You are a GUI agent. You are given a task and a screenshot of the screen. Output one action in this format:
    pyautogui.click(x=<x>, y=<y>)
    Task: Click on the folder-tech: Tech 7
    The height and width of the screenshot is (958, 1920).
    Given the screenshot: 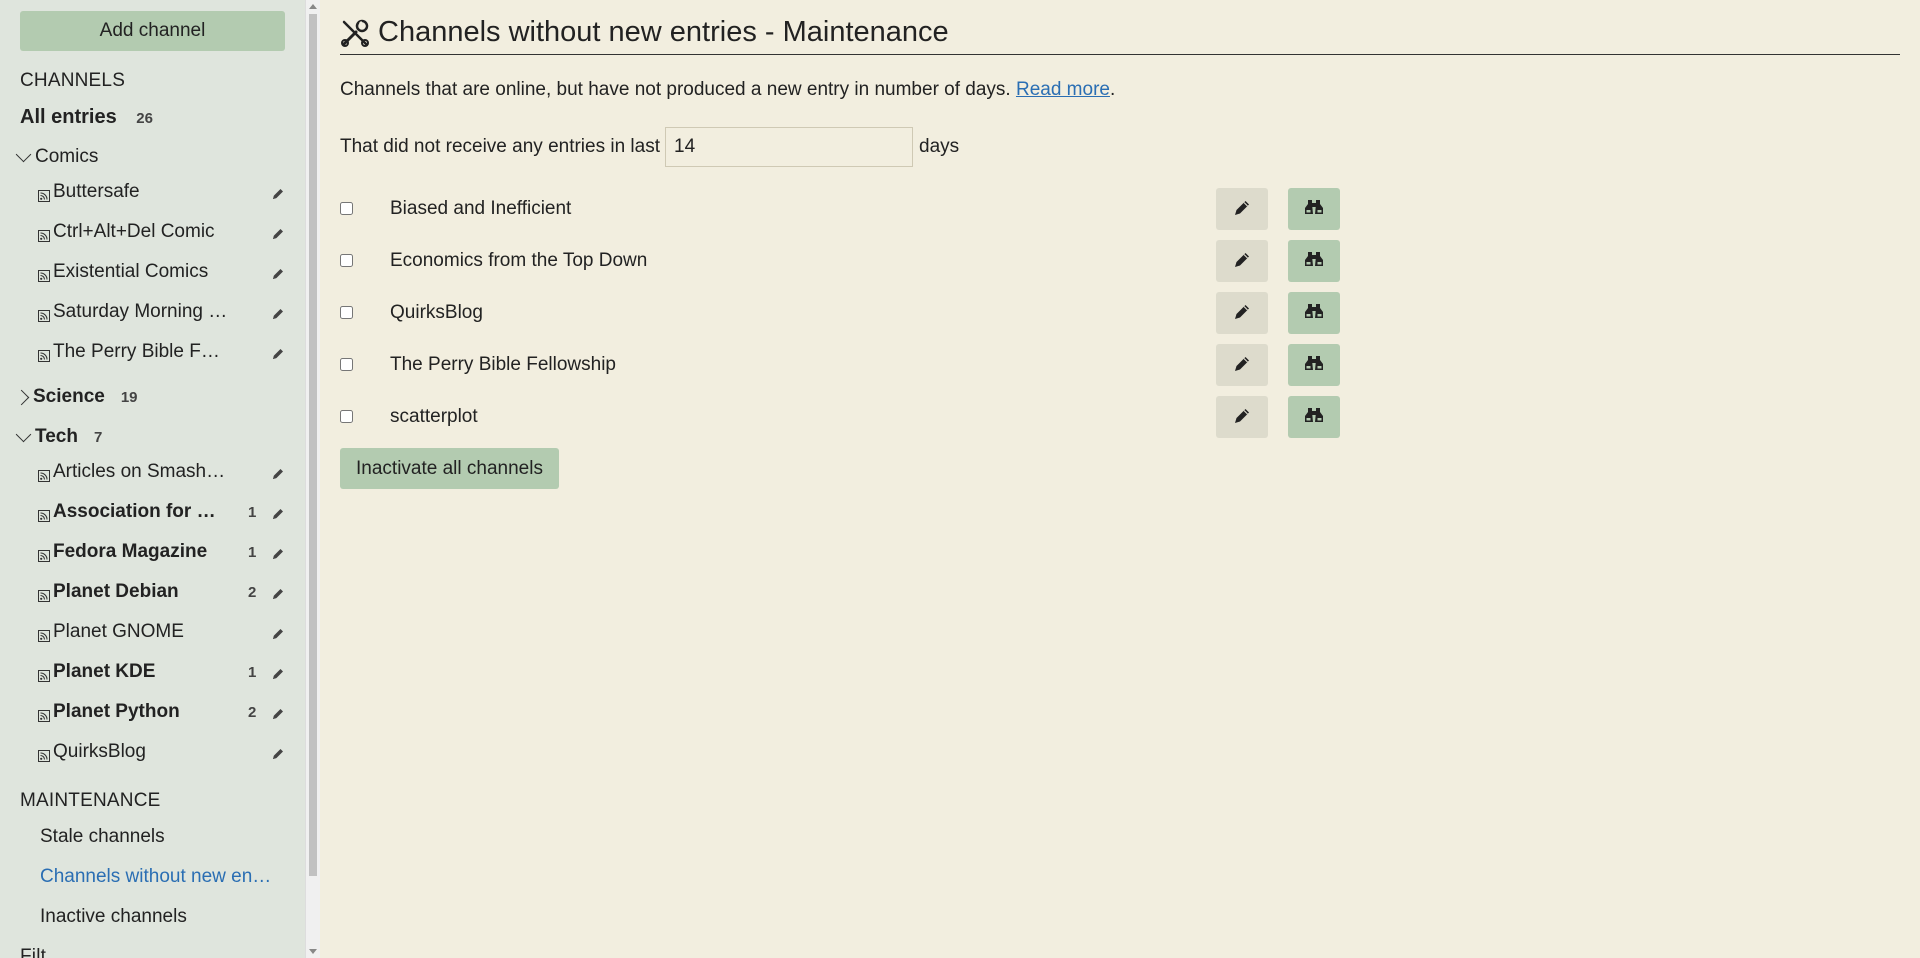 What is the action you would take?
    pyautogui.click(x=58, y=437)
    